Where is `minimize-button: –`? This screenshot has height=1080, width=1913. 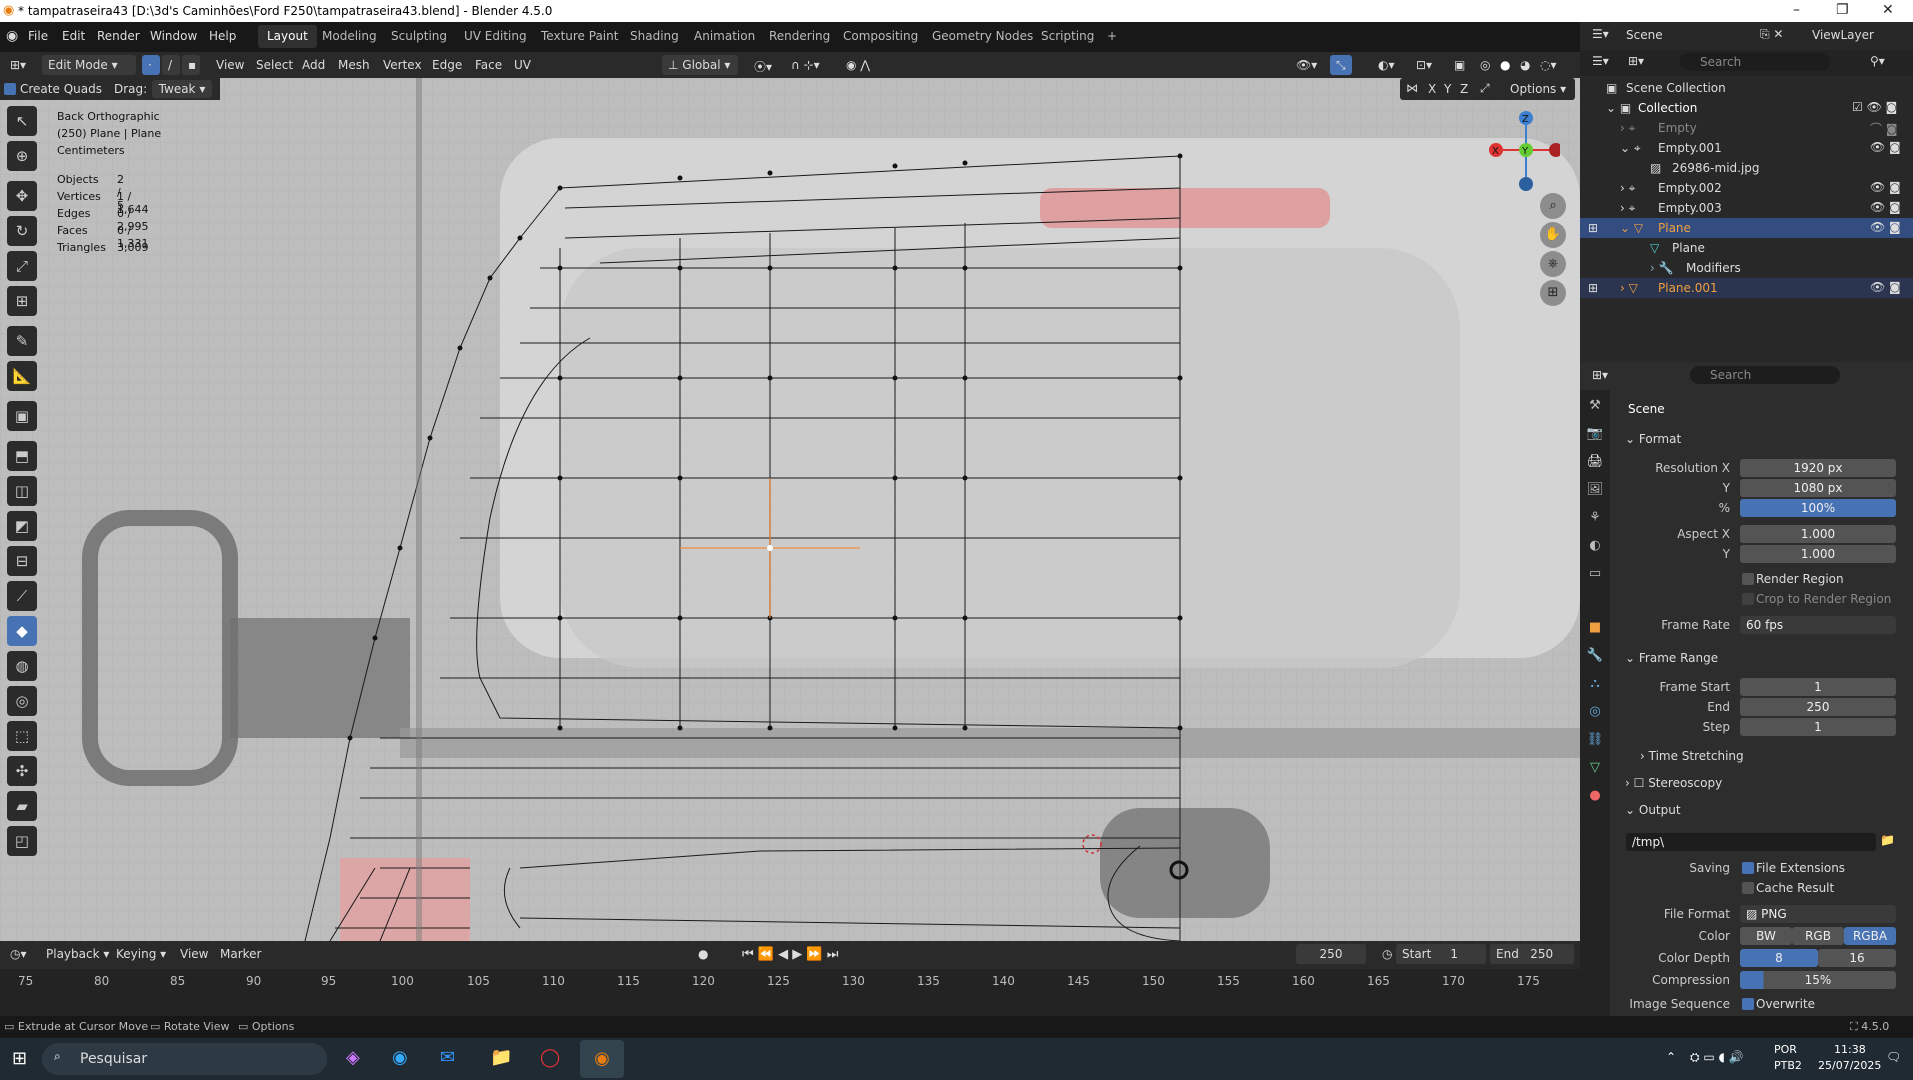 minimize-button: – is located at coordinates (1796, 10).